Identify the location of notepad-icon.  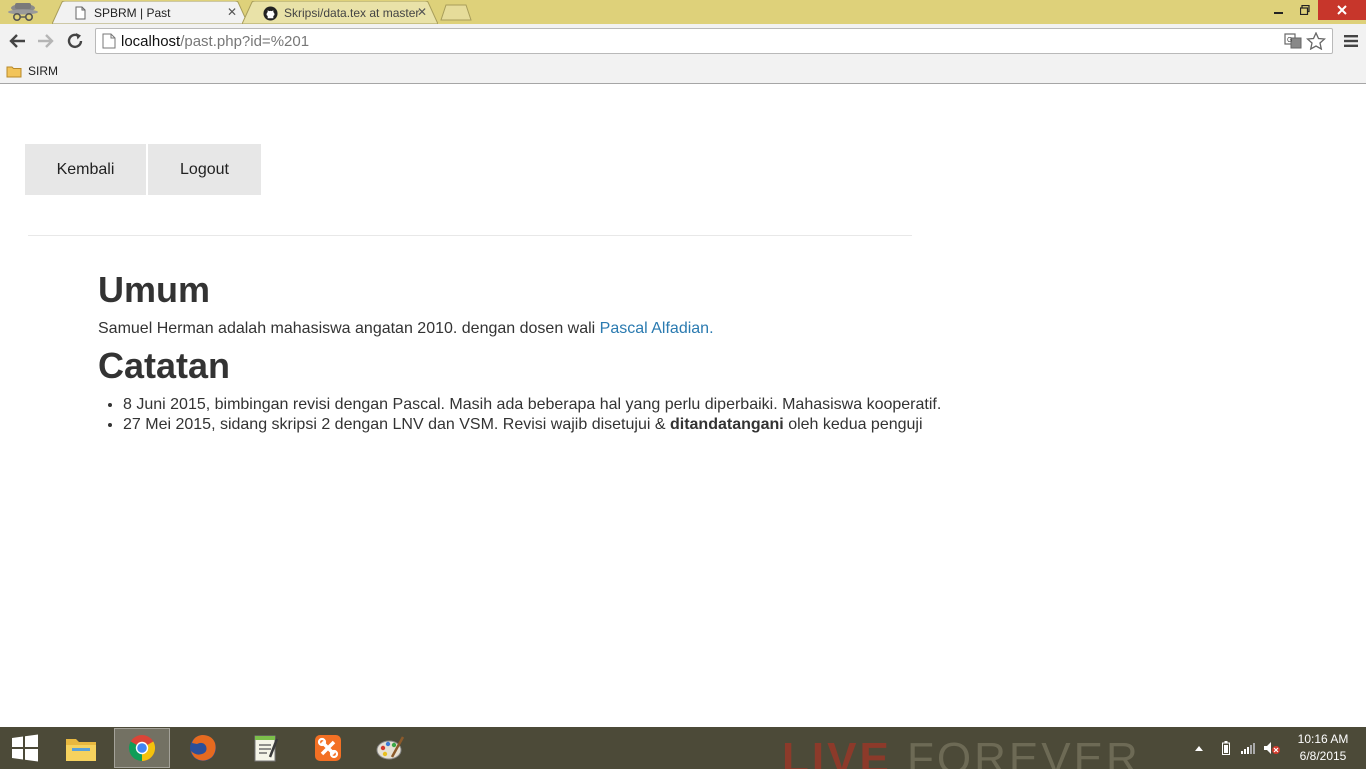
(265, 748).